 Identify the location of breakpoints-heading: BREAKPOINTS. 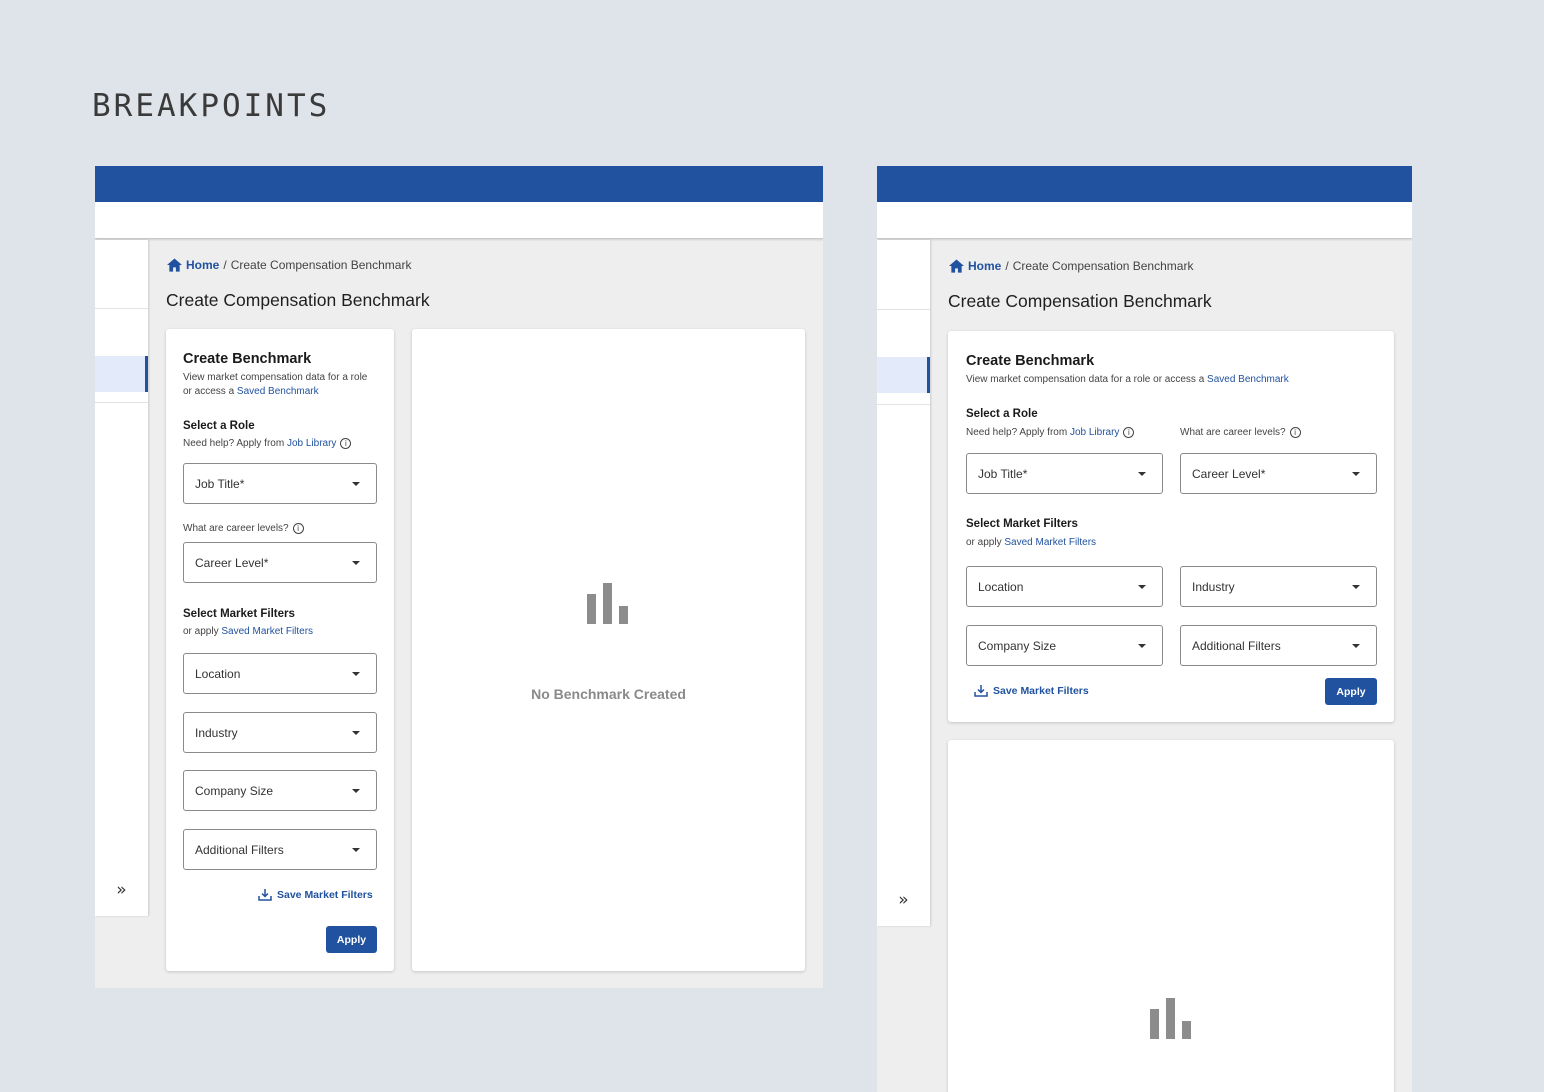
(211, 106).